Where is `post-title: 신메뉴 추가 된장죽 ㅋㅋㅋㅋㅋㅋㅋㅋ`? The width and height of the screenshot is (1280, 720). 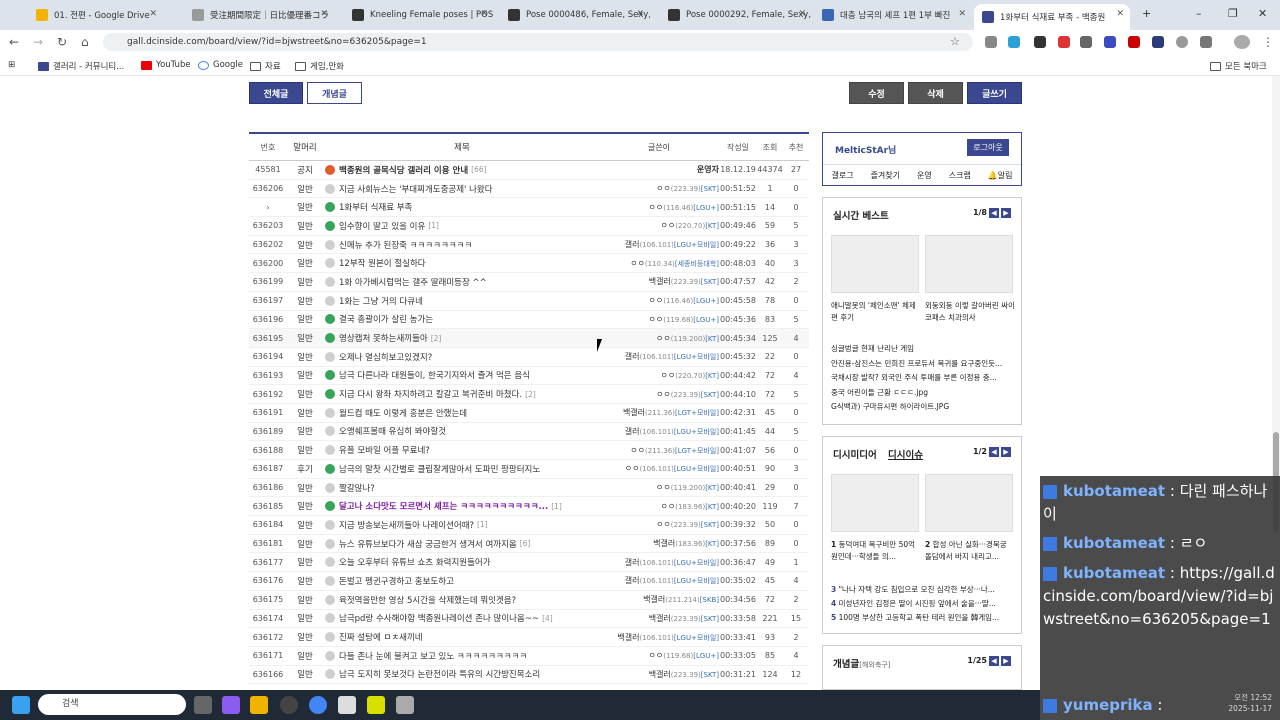 post-title: 신메뉴 추가 된장죽 ㅋㅋㅋㅋㅋㅋㅋㅋ is located at coordinates (405, 245).